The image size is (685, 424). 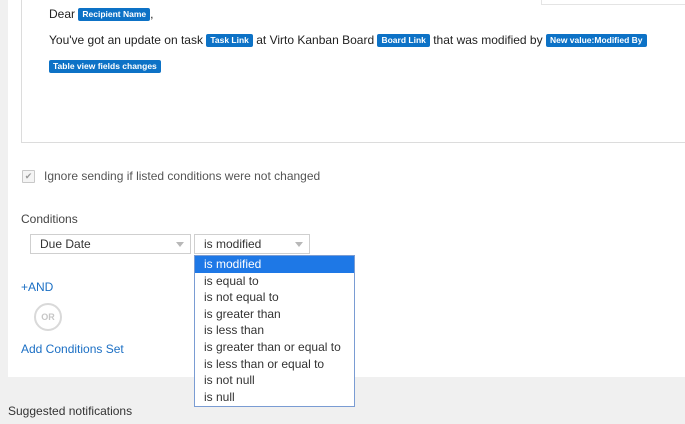 I want to click on operator-option: is not equal to, so click(x=274, y=297).